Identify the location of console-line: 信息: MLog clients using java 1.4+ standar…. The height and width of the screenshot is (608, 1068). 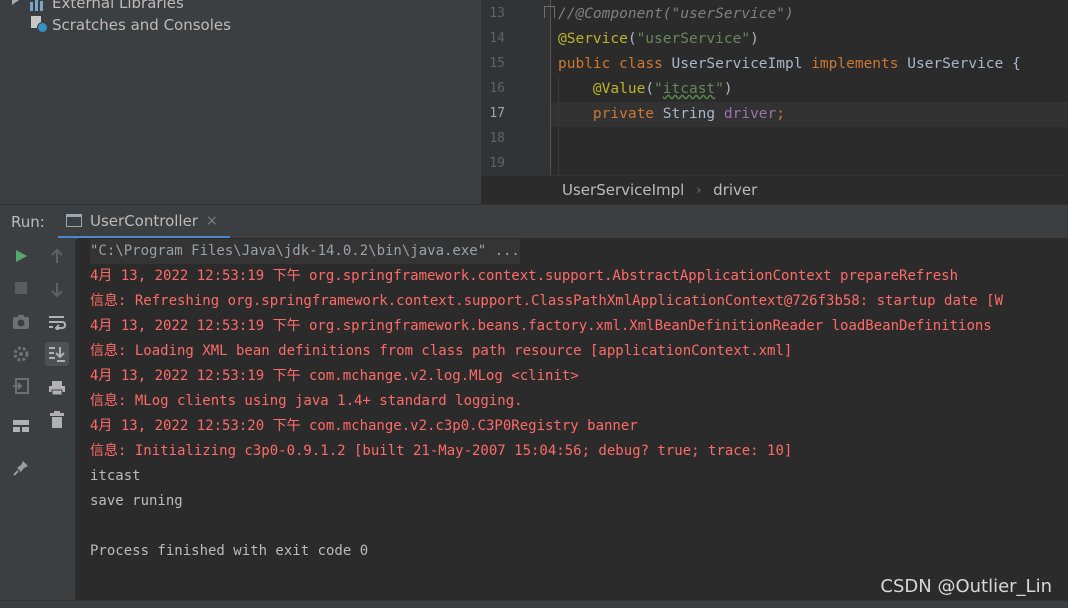
(306, 401).